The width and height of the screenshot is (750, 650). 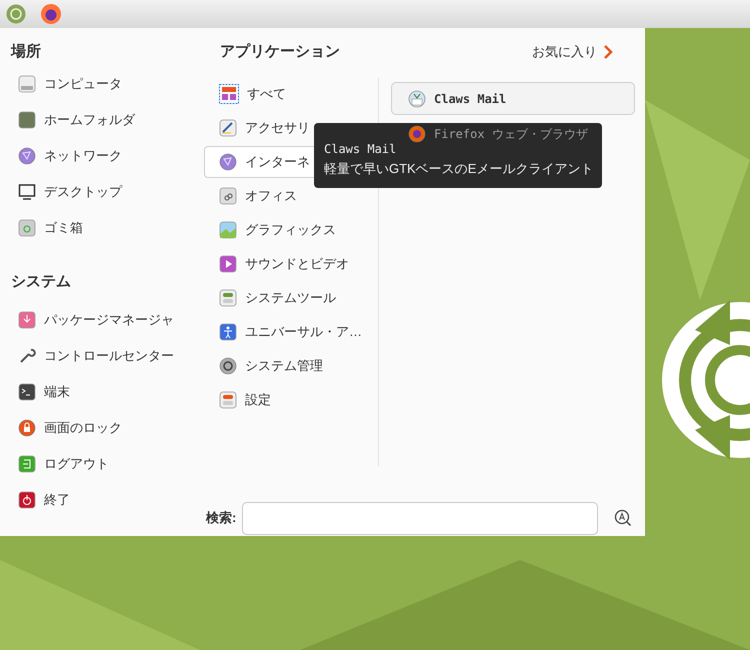 I want to click on globe-icon, so click(x=228, y=162).